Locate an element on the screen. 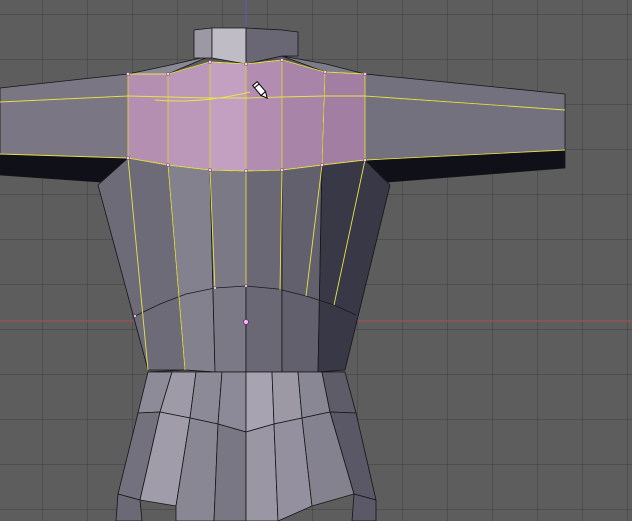 Image resolution: width=632 pixels, height=521 pixels. neck-front is located at coordinates (229, 46).